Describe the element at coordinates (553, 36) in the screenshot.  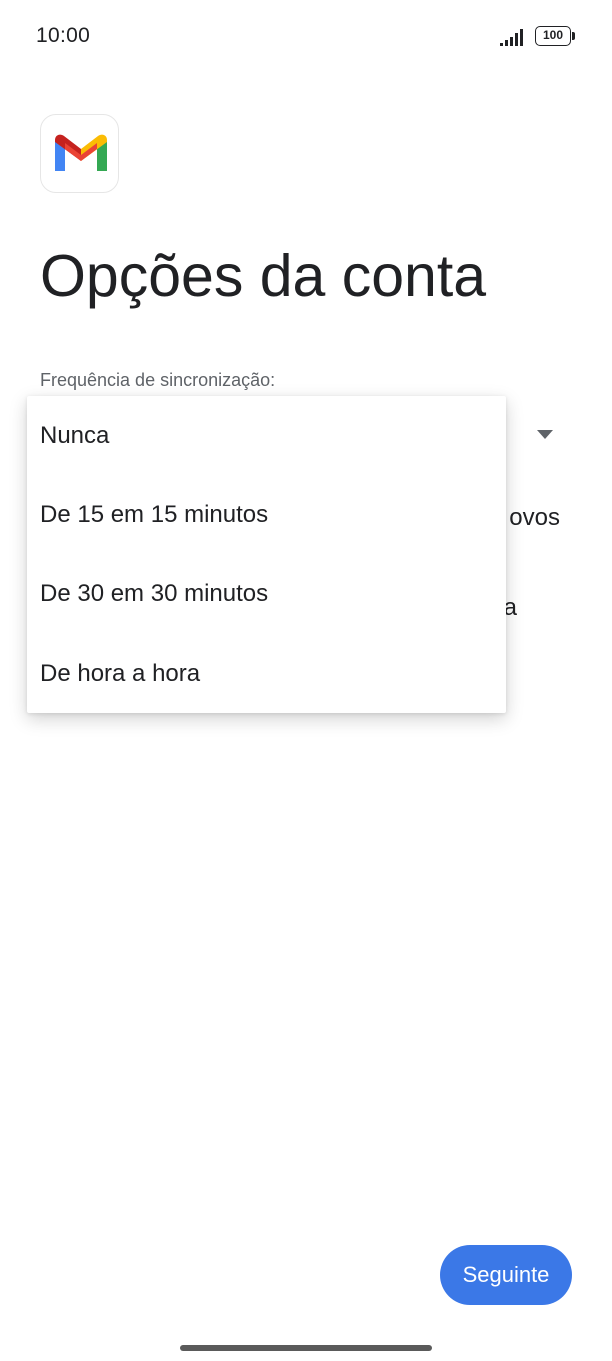
I see `battery-icon: 100` at that location.